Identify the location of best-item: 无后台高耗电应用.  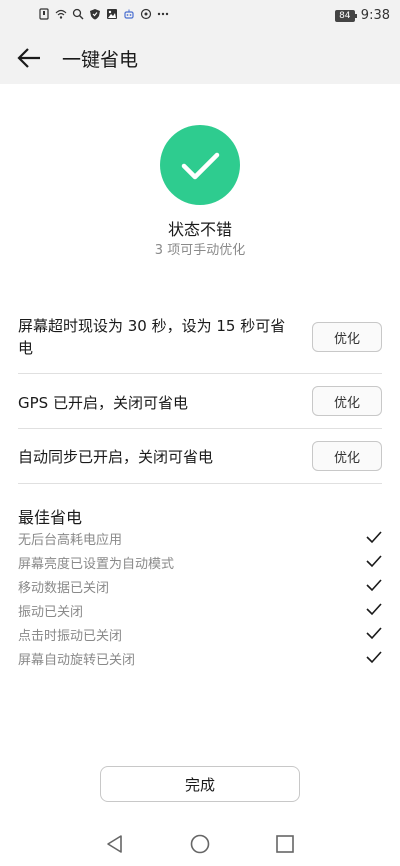
(200, 538).